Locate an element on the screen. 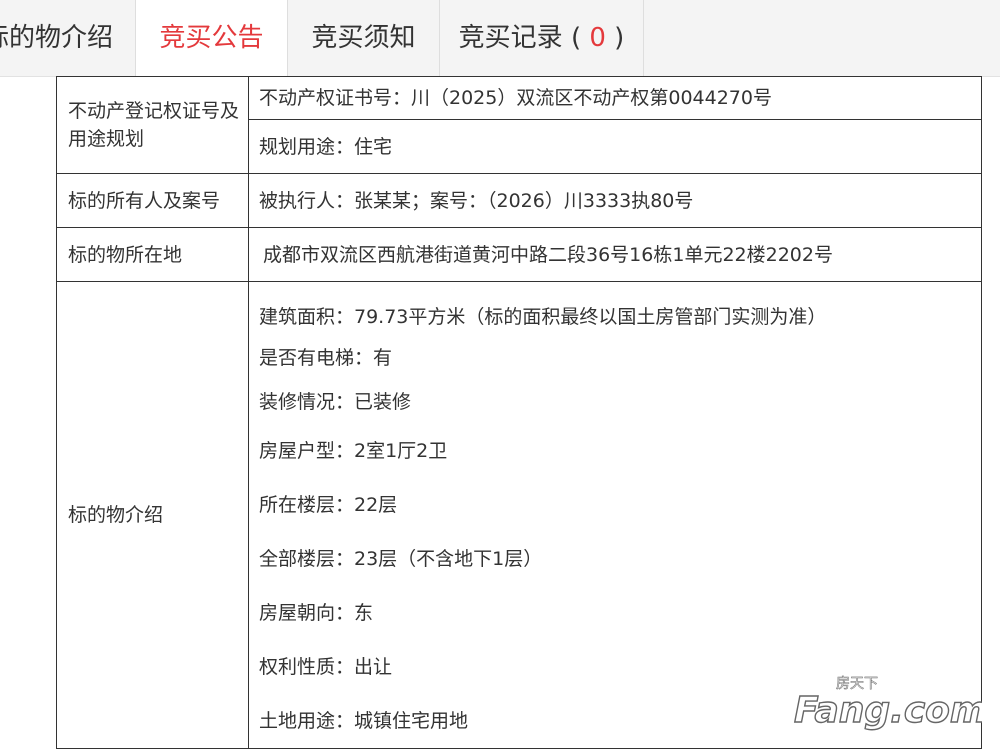 Image resolution: width=1000 pixels, height=750 pixels. tab-intro-label: 标的物介绍 is located at coordinates (56, 38).